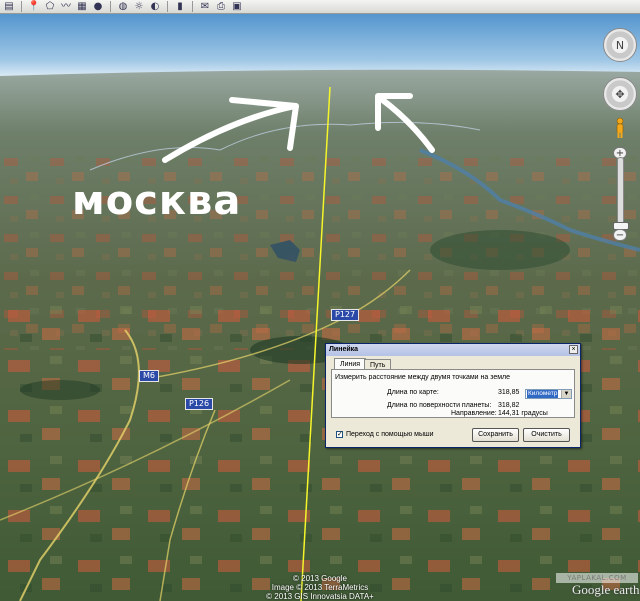  I want to click on save-image-icon: ▣, so click(237, 7).